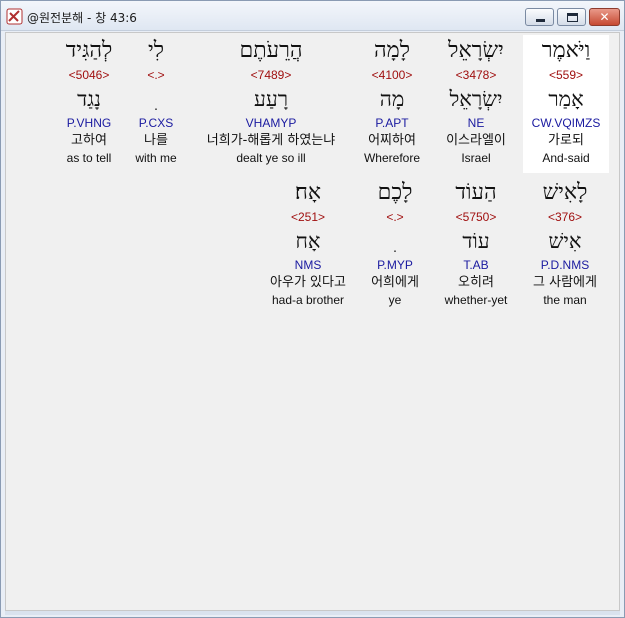 This screenshot has width=625, height=618. What do you see at coordinates (476, 282) in the screenshot?
I see `korean-gloss: 오히려` at bounding box center [476, 282].